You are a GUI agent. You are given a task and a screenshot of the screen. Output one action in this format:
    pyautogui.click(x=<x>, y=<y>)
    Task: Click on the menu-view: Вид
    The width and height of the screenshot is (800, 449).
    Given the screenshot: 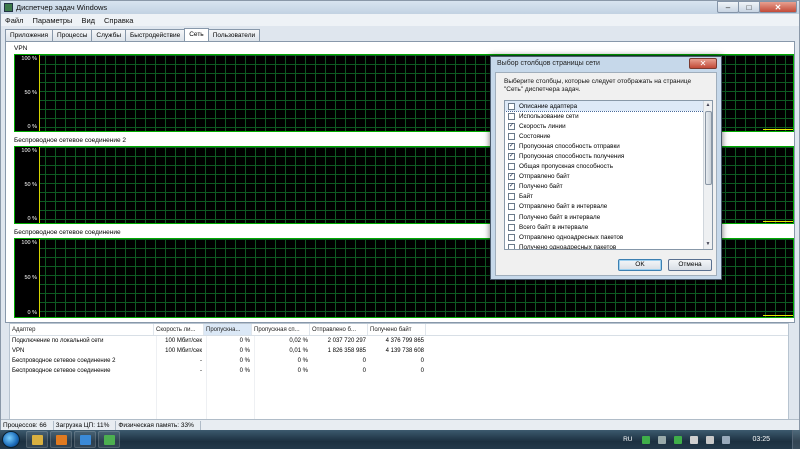 What is the action you would take?
    pyautogui.click(x=88, y=20)
    